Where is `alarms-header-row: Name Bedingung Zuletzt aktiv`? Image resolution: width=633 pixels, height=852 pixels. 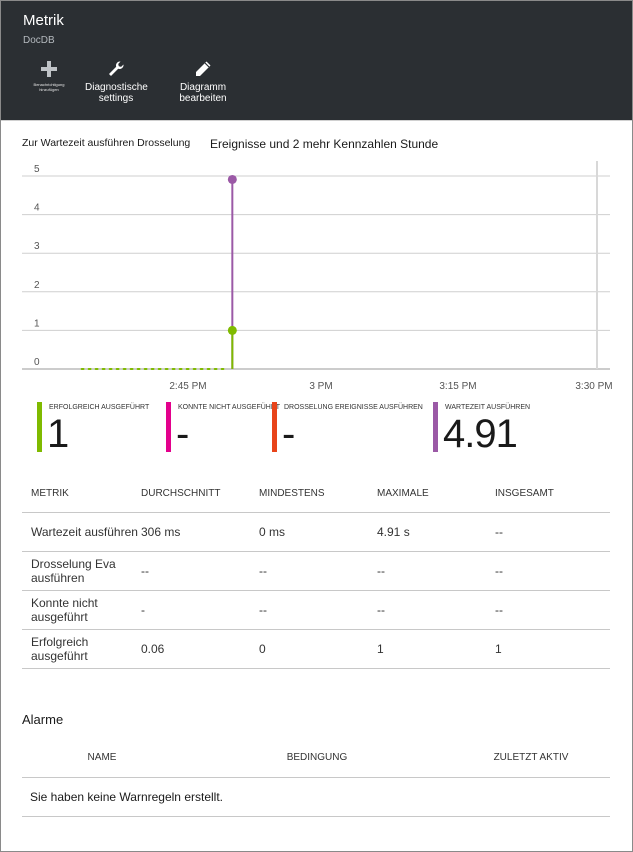
alarms-header-row: Name Bedingung Zuletzt aktiv is located at coordinates (316, 758).